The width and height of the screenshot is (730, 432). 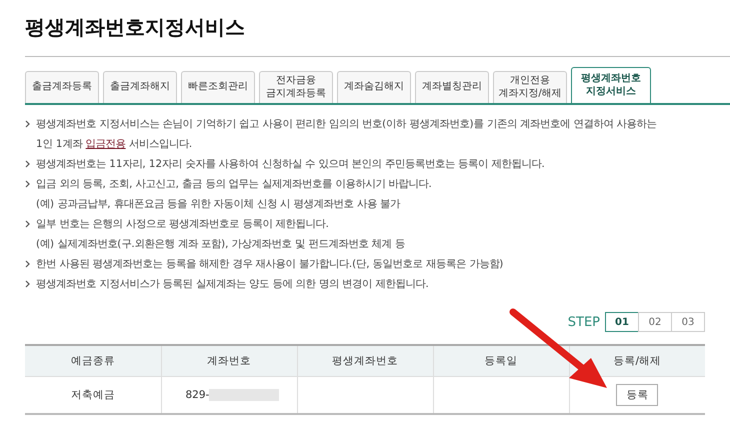 What do you see at coordinates (501, 360) in the screenshot?
I see `column-header: 등록일` at bounding box center [501, 360].